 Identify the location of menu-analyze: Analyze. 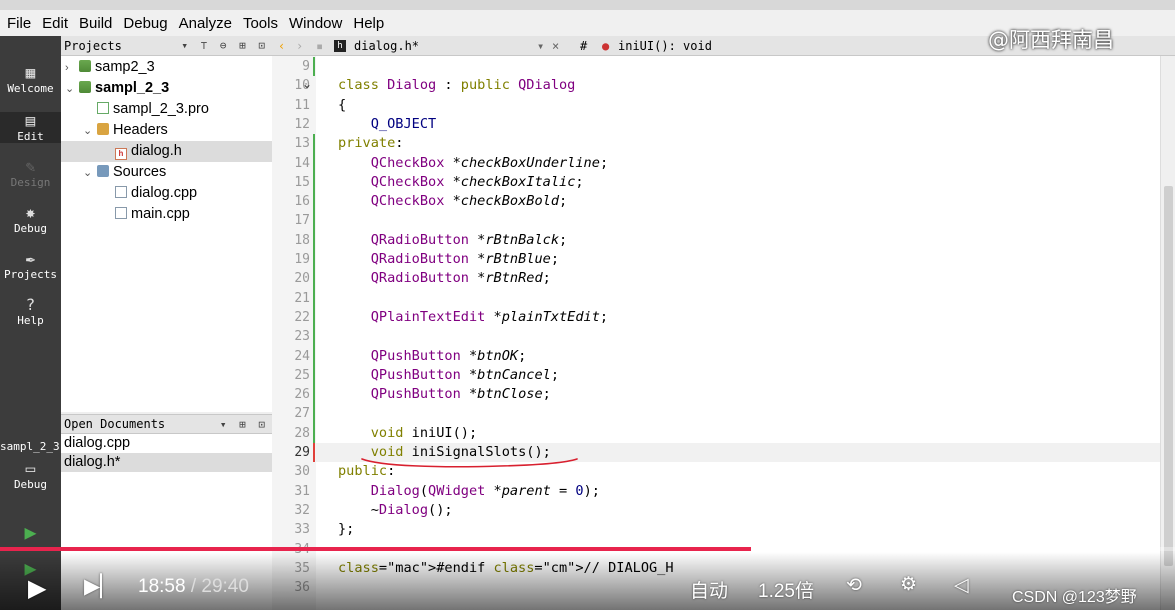
(205, 23).